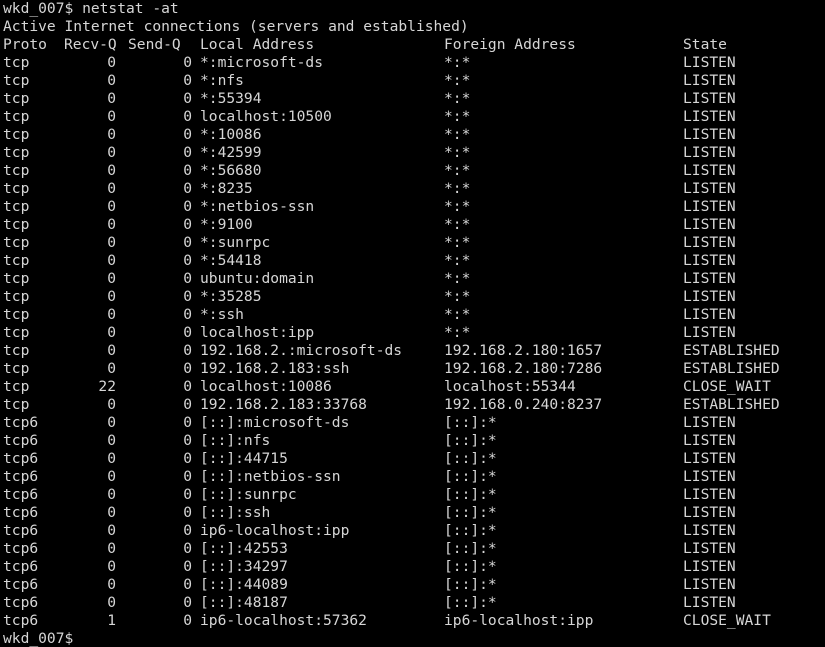  What do you see at coordinates (412, 279) in the screenshot?
I see `table-row: tcp 0 0 ubuntu:domain *:* LISTEN` at bounding box center [412, 279].